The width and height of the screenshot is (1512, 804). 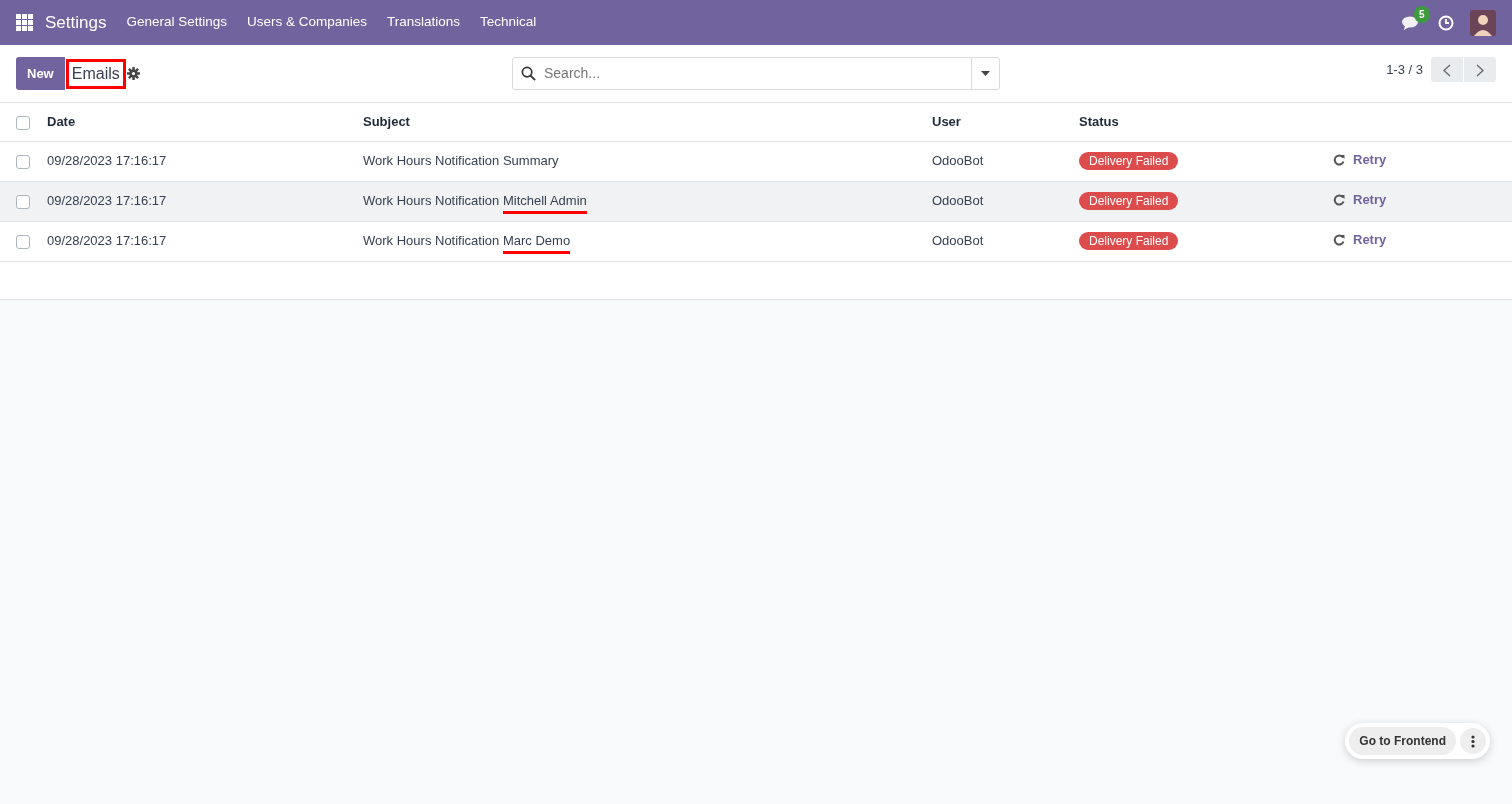 I want to click on message-count-badge: 5, so click(x=1422, y=14).